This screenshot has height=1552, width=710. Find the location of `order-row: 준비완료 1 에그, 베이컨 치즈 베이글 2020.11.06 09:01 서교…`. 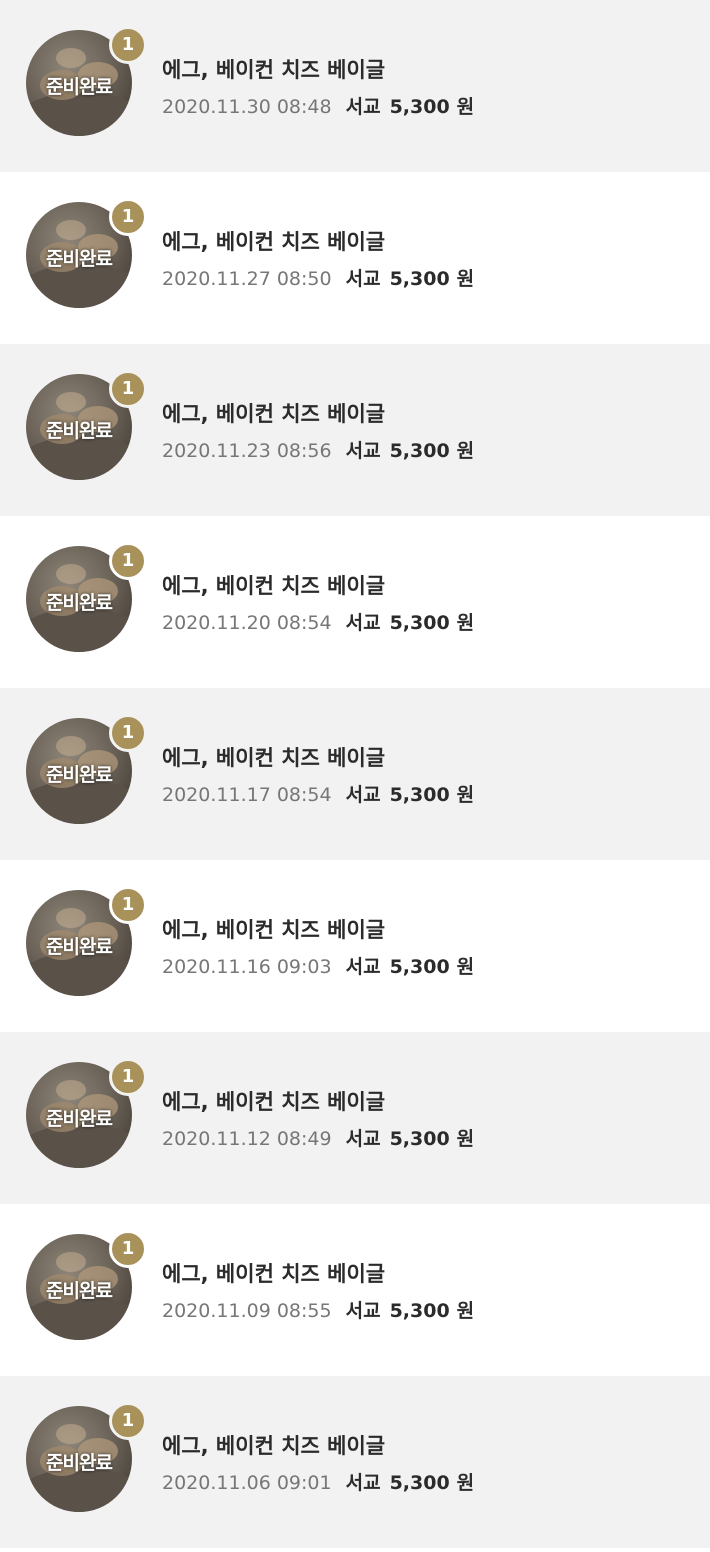

order-row: 준비완료 1 에그, 베이컨 치즈 베이글 2020.11.06 09:01 서교… is located at coordinates (355, 1462).